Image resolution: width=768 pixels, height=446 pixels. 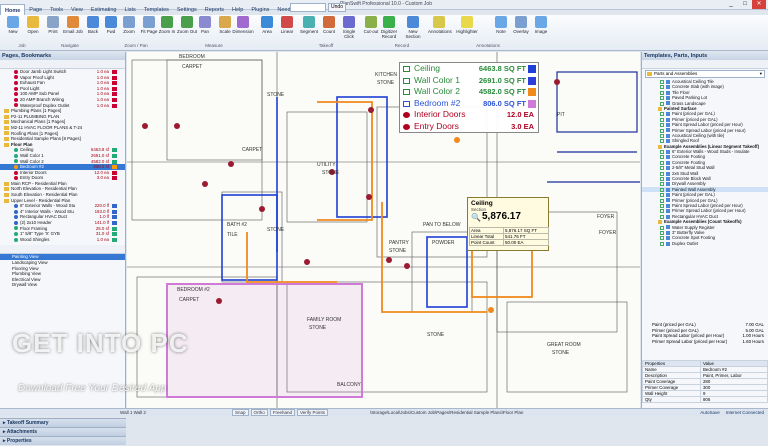 What do you see at coordinates (167, 25) in the screenshot?
I see `ribbon-button-zoom-in: Zoom In` at bounding box center [167, 25].